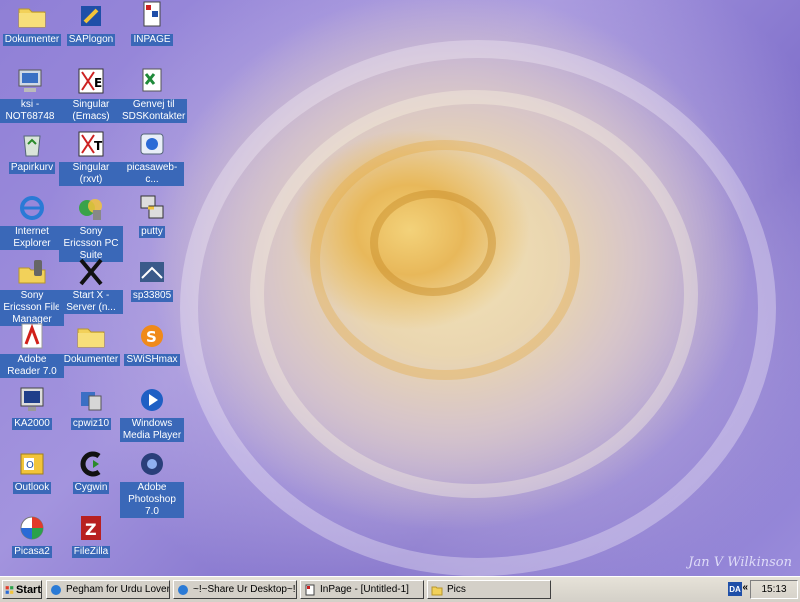 The width and height of the screenshot is (800, 602). I want to click on wizard-icon, so click(91, 401).